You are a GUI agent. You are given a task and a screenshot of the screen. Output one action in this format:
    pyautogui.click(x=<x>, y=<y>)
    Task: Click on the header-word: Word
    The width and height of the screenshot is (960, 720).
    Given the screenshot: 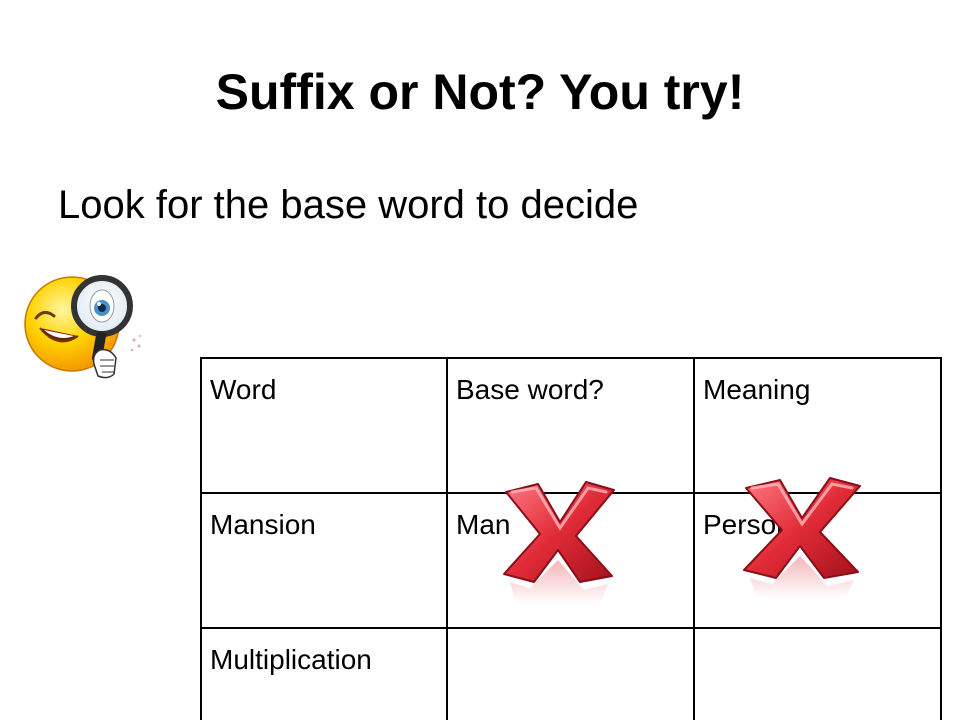 What is the action you would take?
    pyautogui.click(x=324, y=425)
    